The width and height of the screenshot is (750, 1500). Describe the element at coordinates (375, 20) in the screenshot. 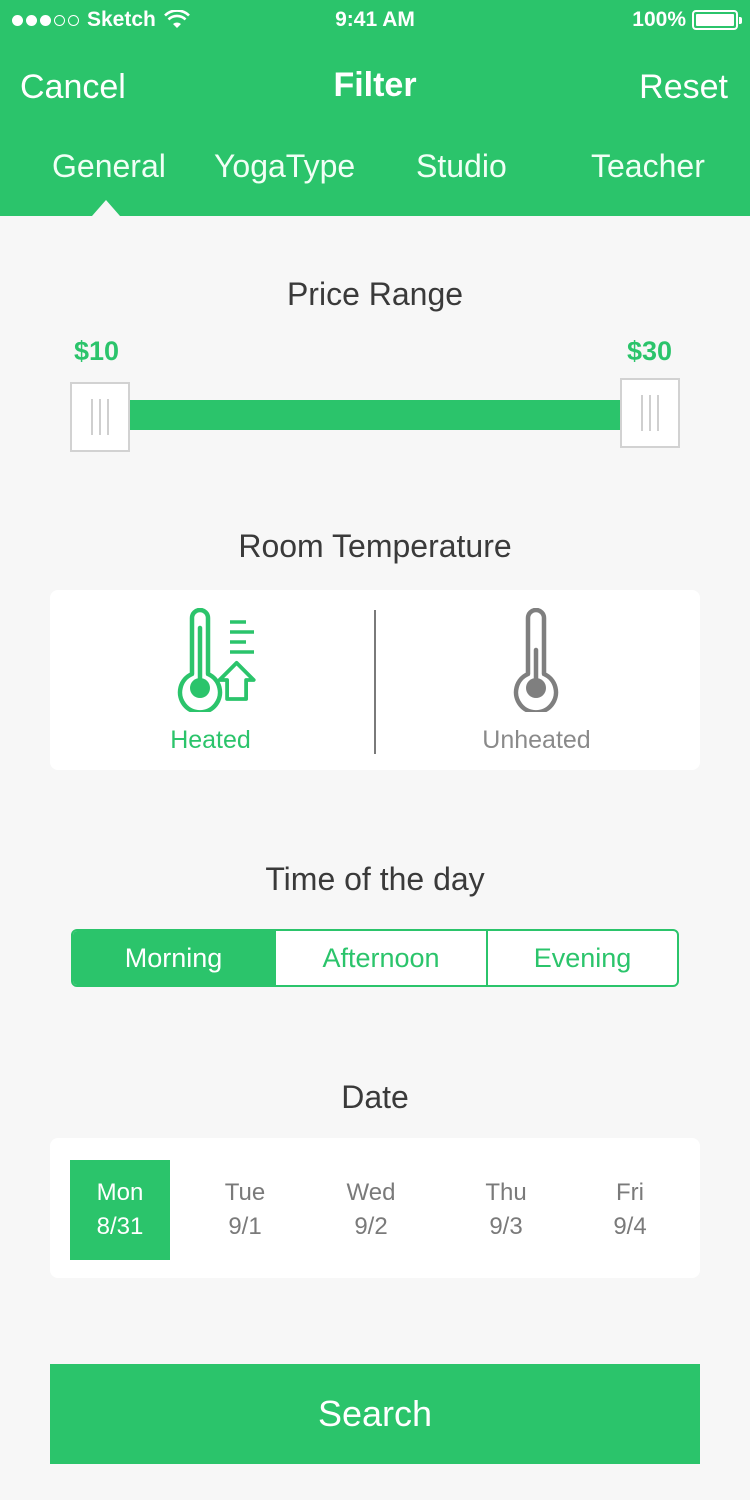

I see `status-bar: Sketch 9:41 AM 100%` at that location.